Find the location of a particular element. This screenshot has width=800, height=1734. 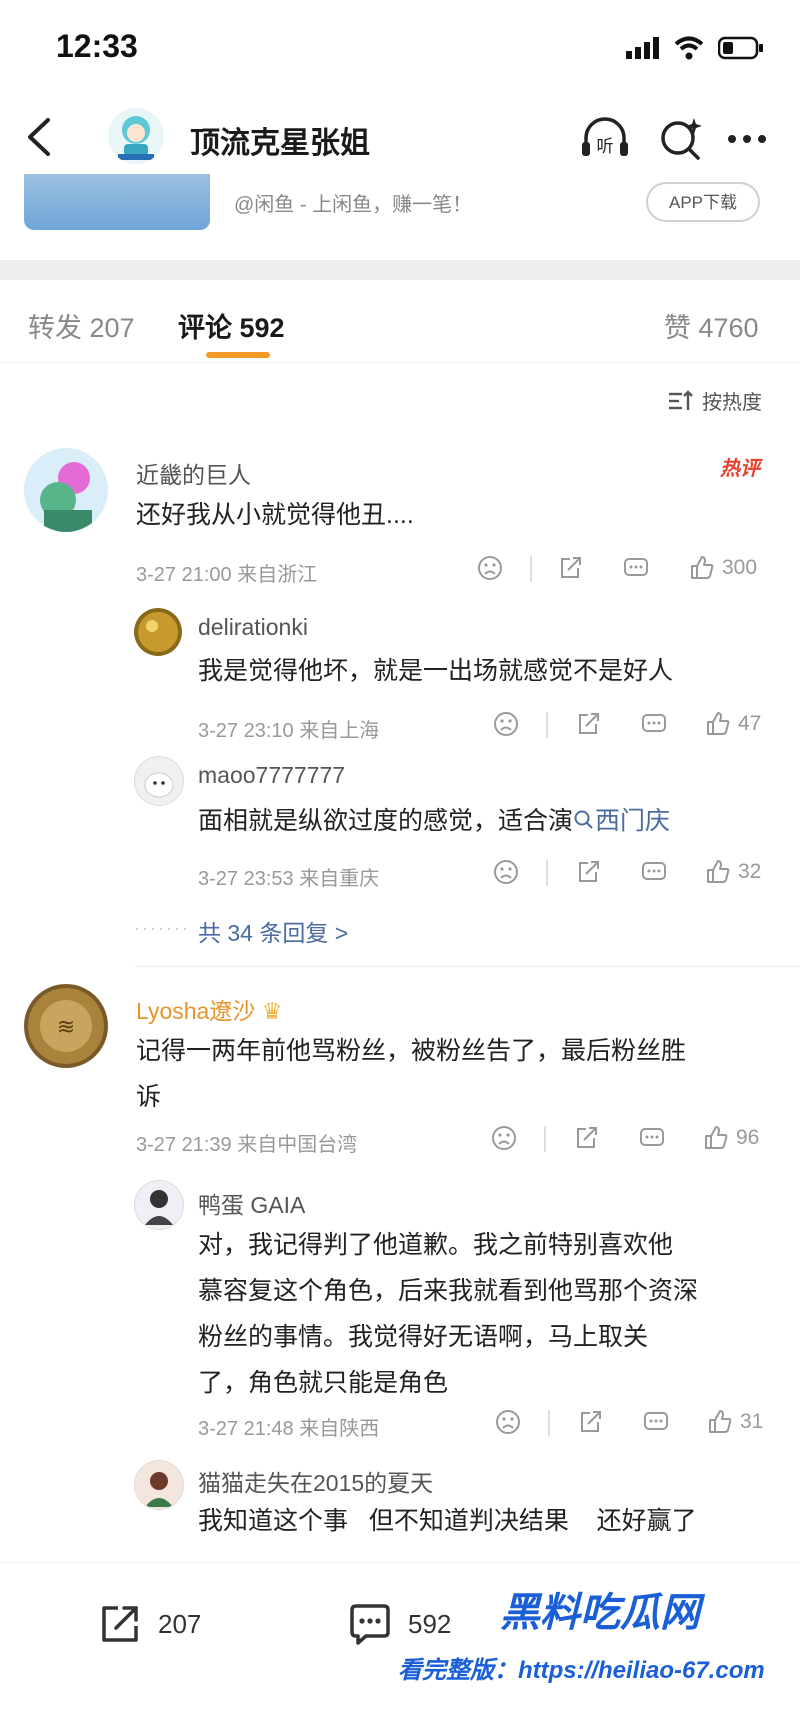

like-count: 47 is located at coordinates (750, 723).